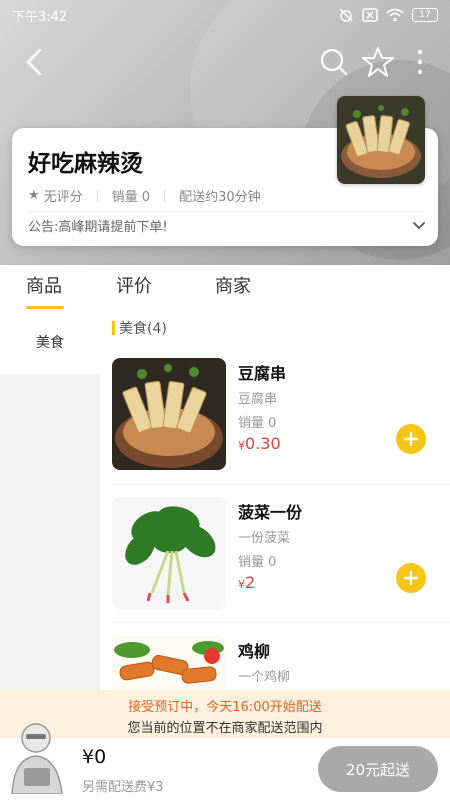 Image resolution: width=450 pixels, height=800 pixels. What do you see at coordinates (233, 285) in the screenshot?
I see `tab-merchant: 商家` at bounding box center [233, 285].